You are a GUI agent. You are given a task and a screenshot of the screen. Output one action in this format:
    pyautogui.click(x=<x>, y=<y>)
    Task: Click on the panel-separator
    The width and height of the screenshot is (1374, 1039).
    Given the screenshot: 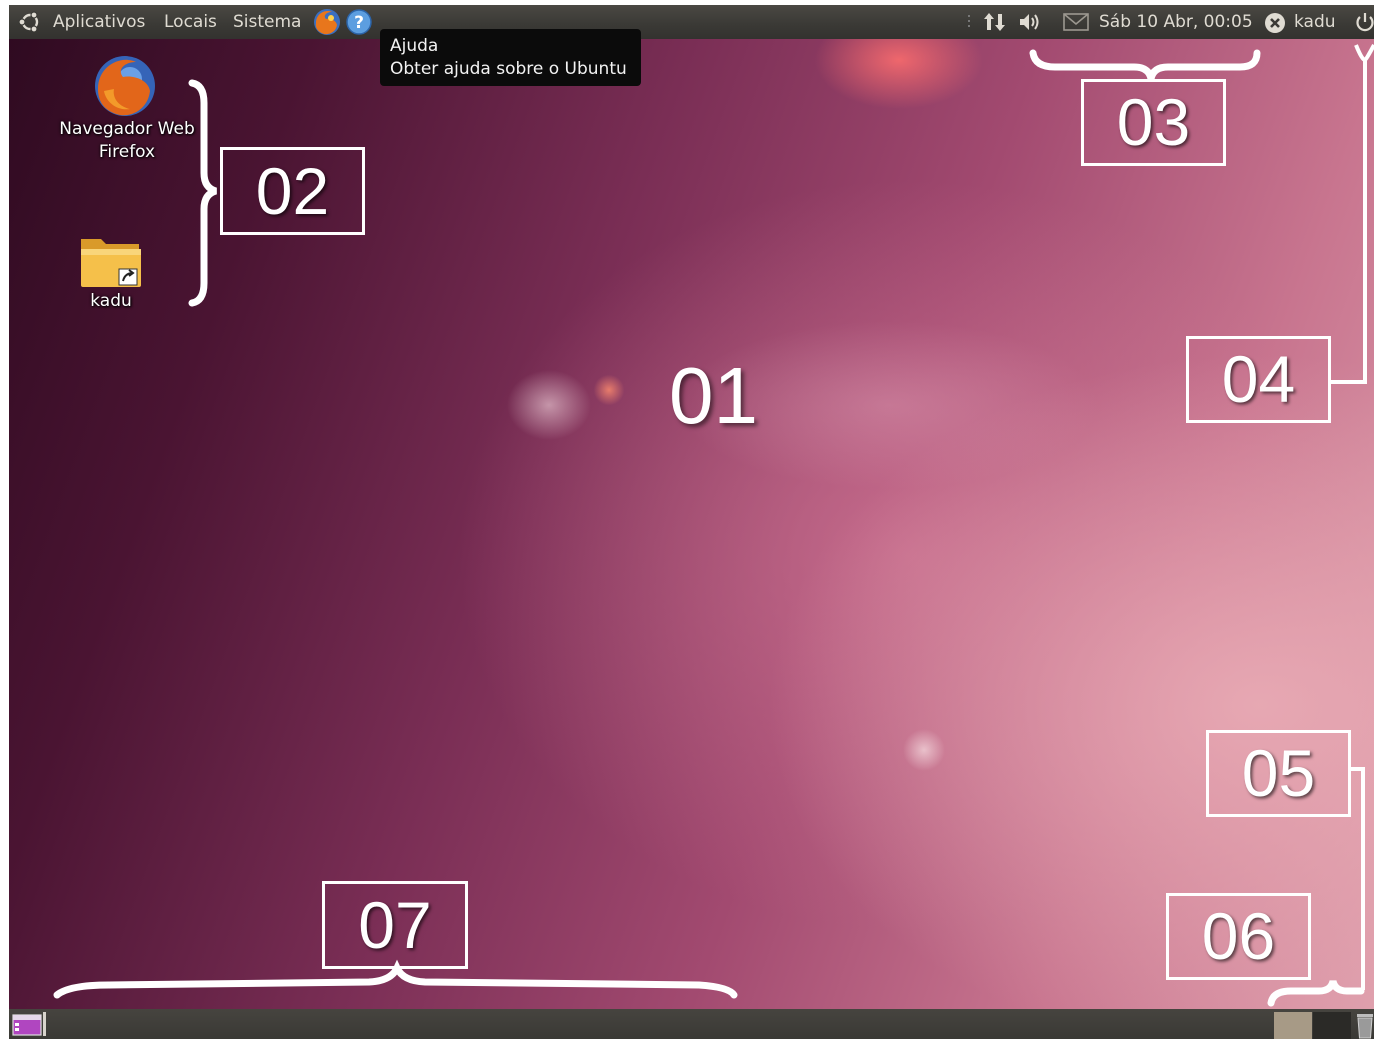 What is the action you would take?
    pyautogui.click(x=44, y=1024)
    